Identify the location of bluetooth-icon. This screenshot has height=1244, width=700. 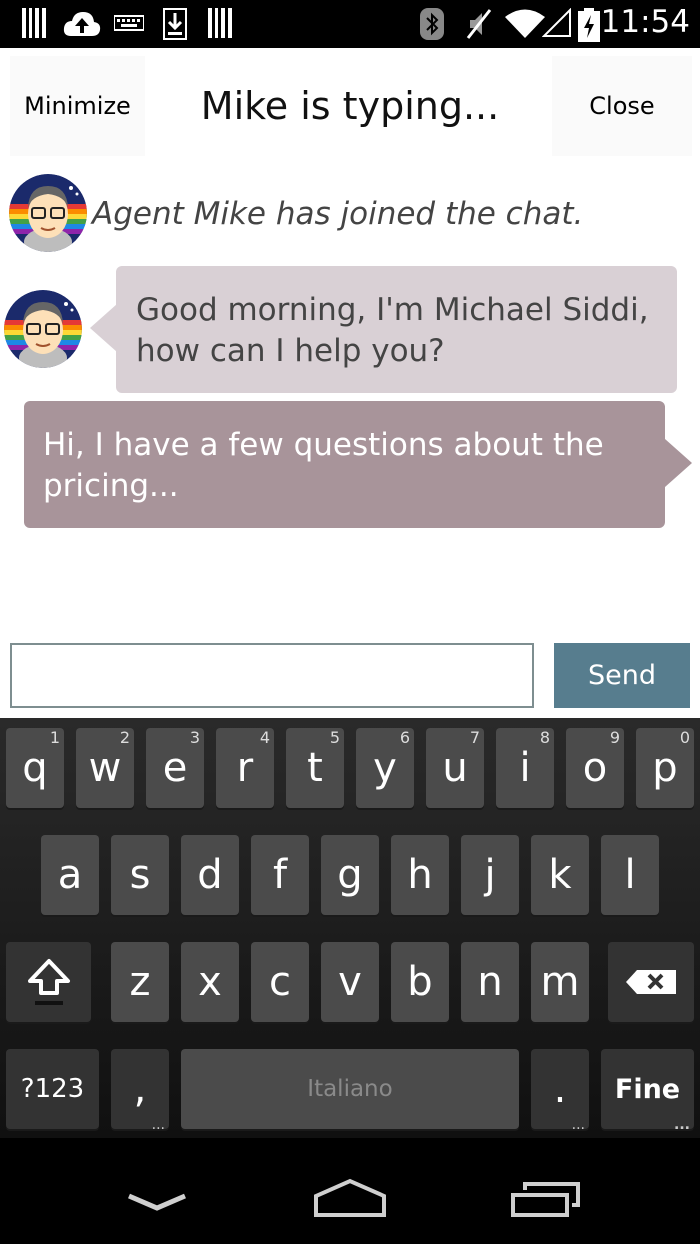
(432, 24).